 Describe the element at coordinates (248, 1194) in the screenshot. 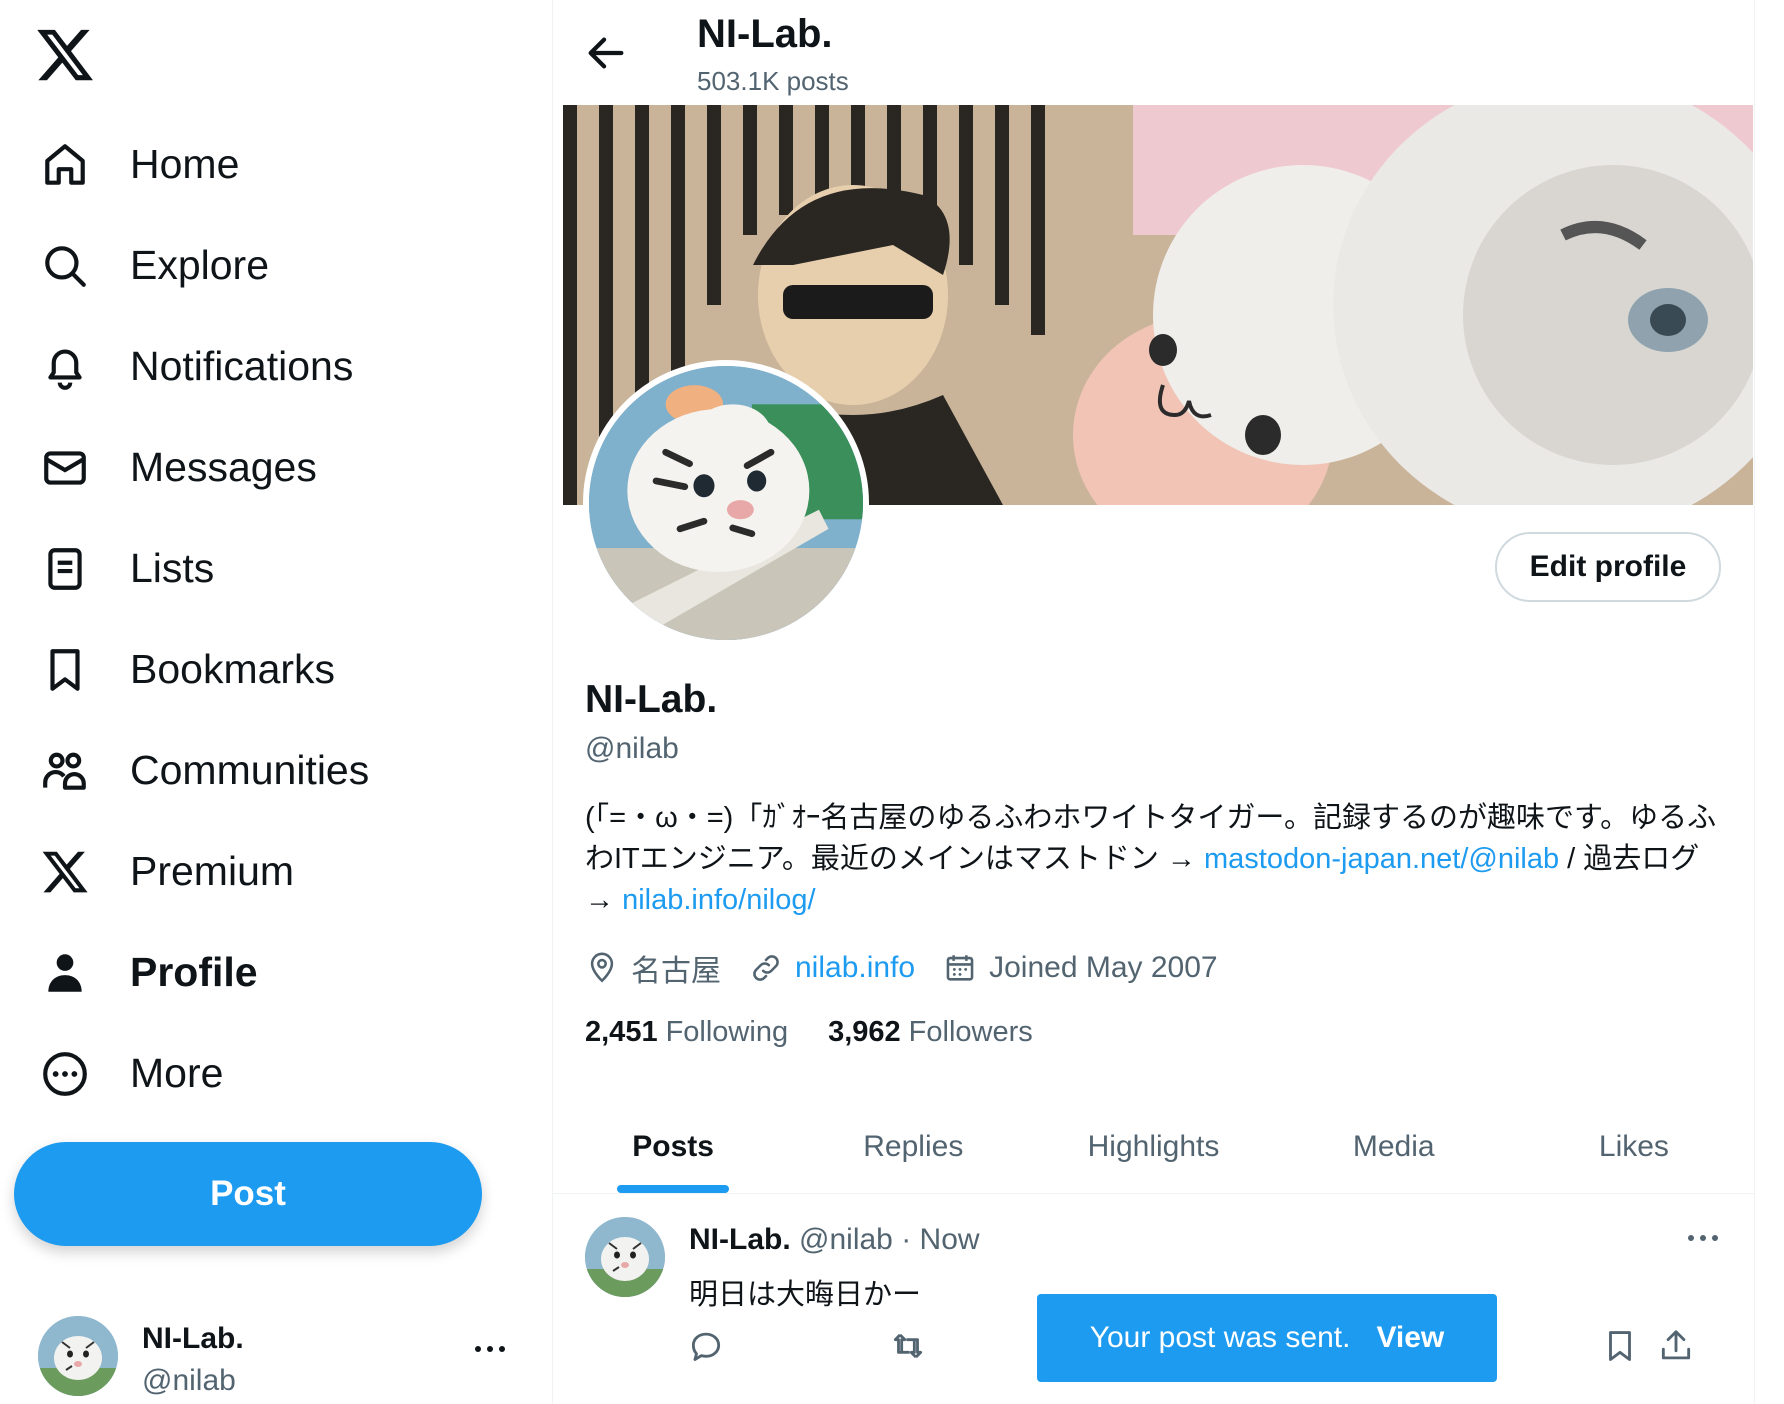

I see `post-button: Post` at that location.